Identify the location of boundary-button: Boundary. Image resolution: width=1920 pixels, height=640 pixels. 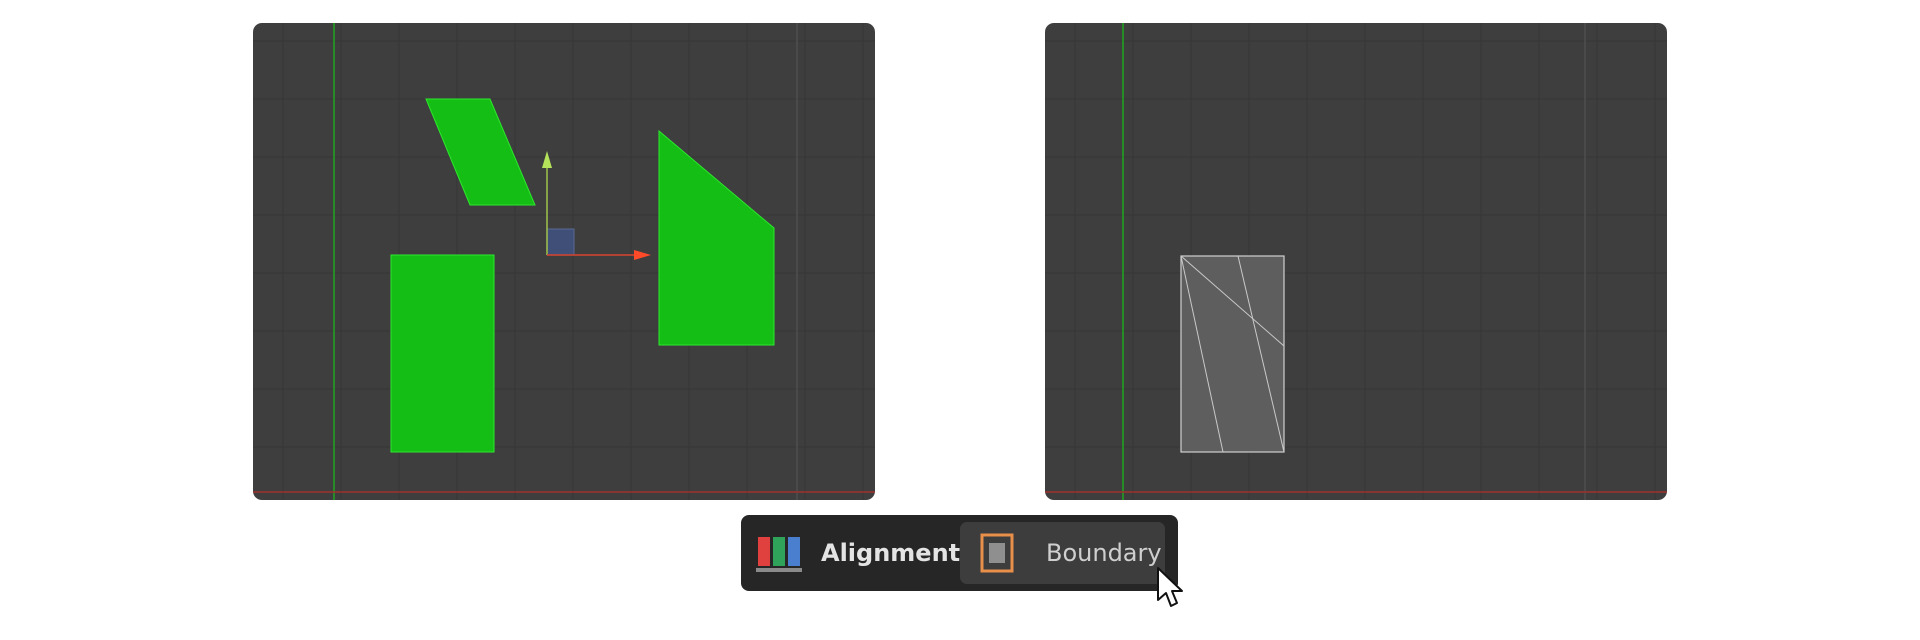
(1062, 553).